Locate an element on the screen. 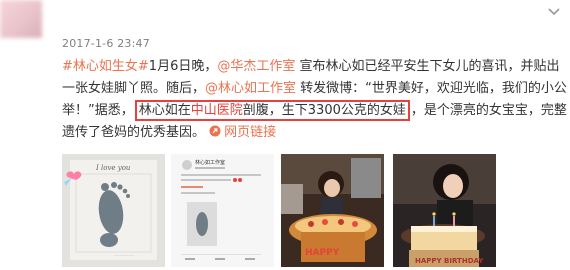 Image resolution: width=570 pixels, height=270 pixels. post-text-1: 1月6日晚， is located at coordinates (183, 66).